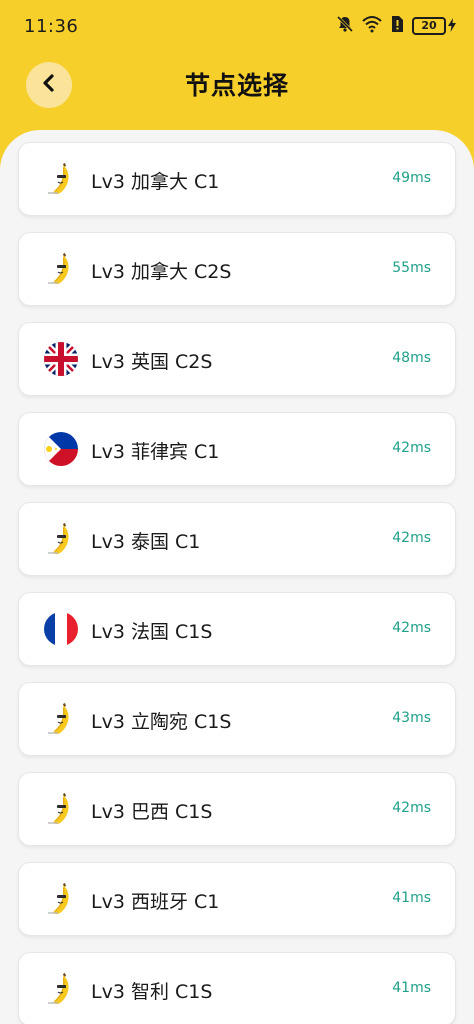 This screenshot has height=1024, width=474. Describe the element at coordinates (237, 269) in the screenshot. I see `node-item: Lv3 加拿大 C2S 55ms` at that location.